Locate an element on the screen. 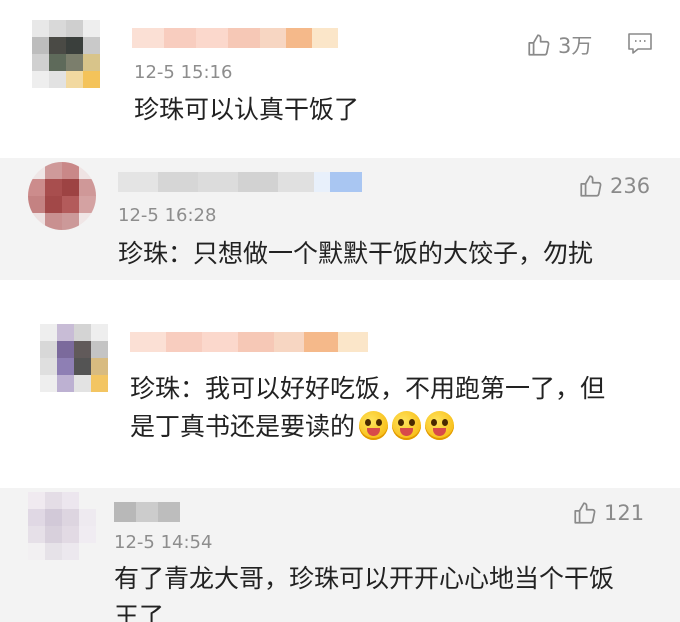 Image resolution: width=680 pixels, height=622 pixels. comment-text: 珍珠可以认真干饭了 is located at coordinates (247, 109).